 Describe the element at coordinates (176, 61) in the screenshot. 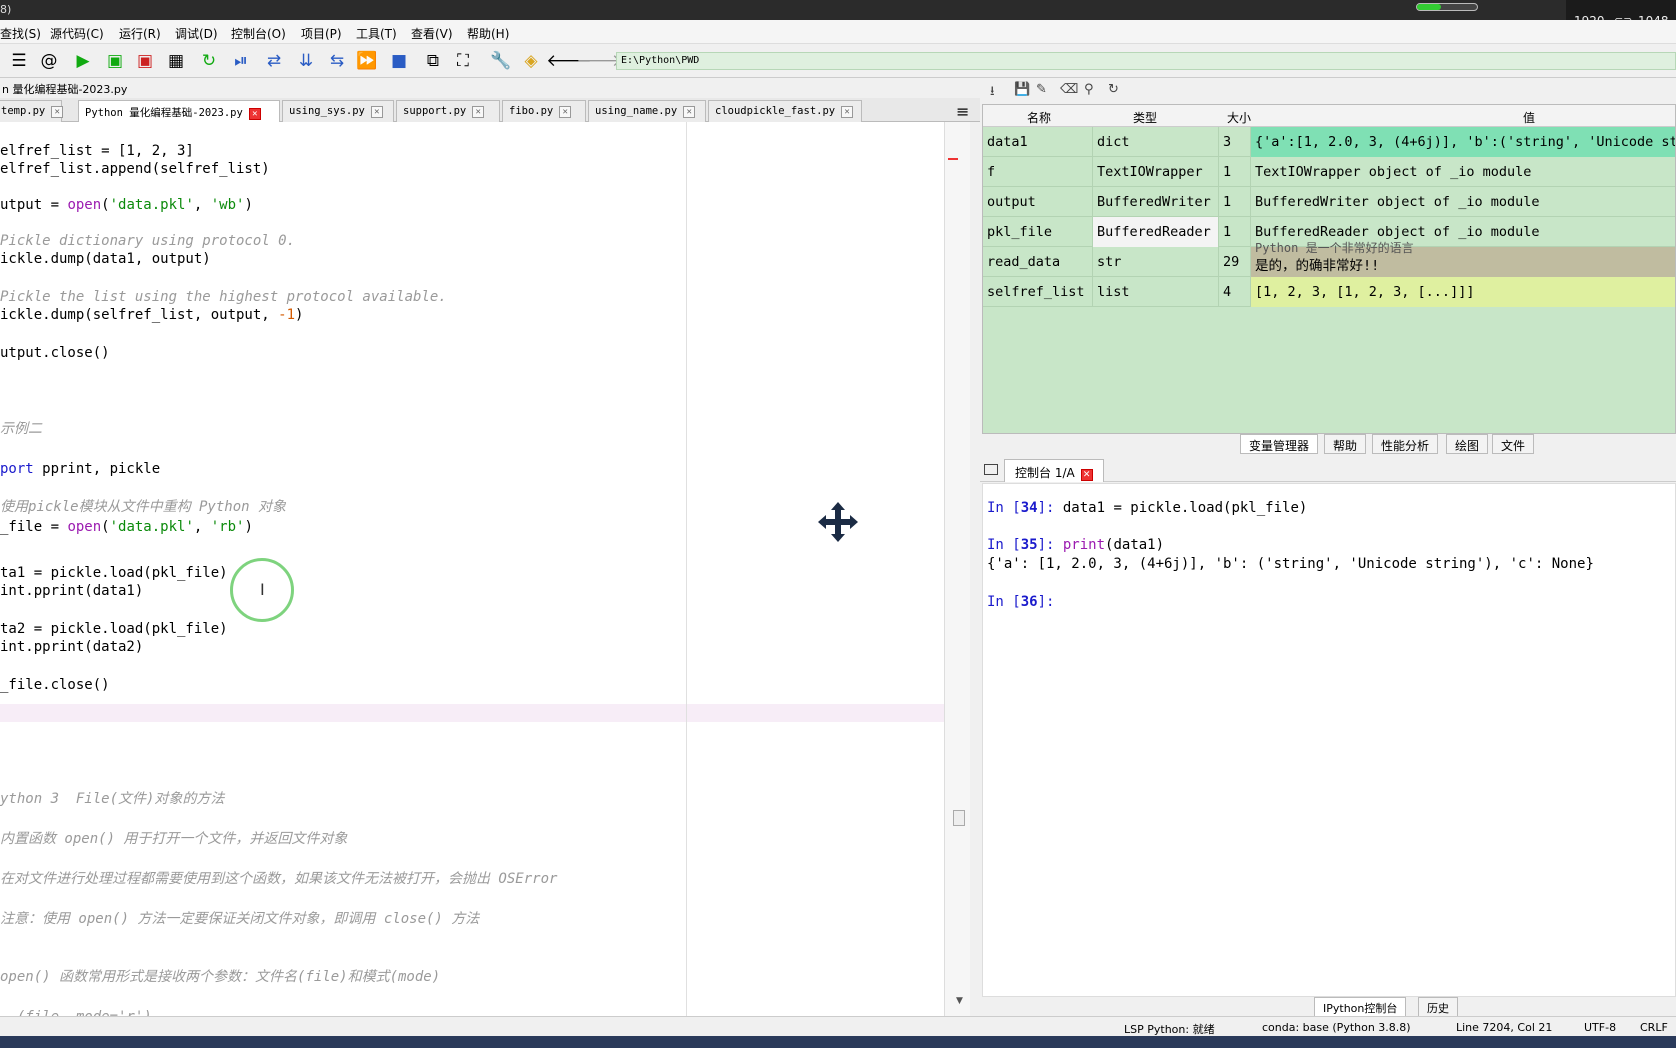

I see `run-selection-icon: ▦` at that location.